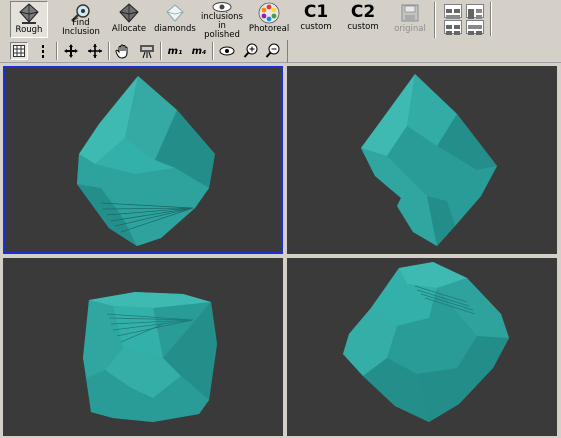 Image resolution: width=561 pixels, height=438 pixels. I want to click on rough-label: Rough, so click(29, 30).